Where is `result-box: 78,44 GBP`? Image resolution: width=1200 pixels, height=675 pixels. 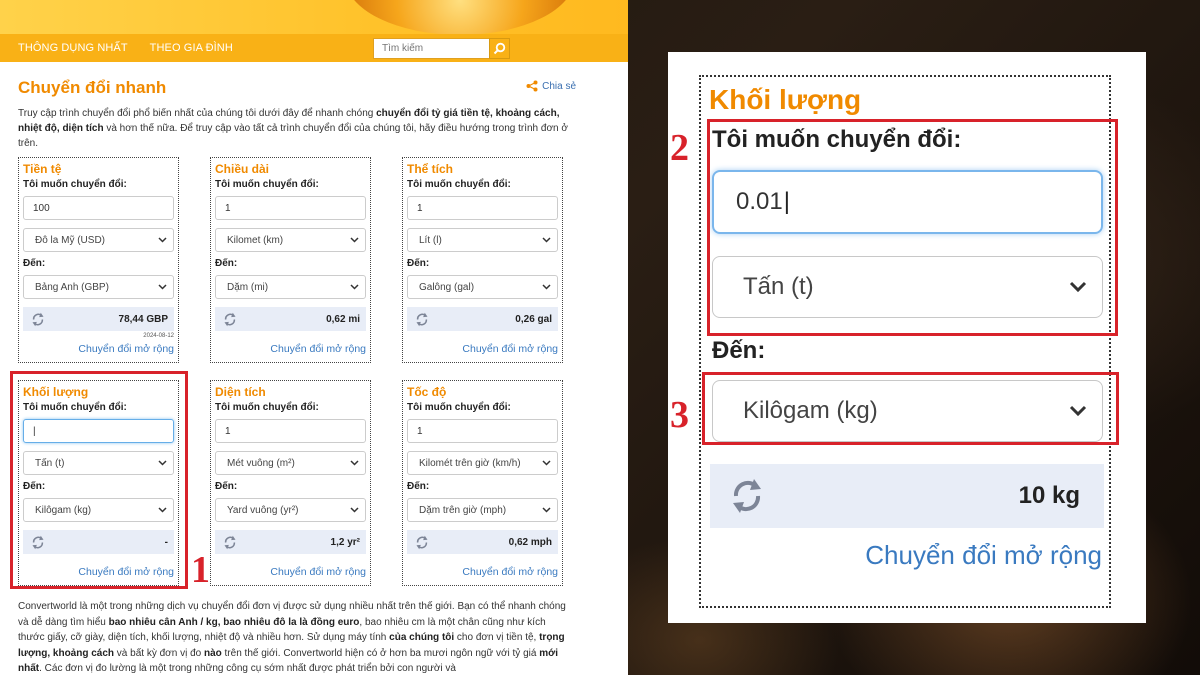
result-box: 78,44 GBP is located at coordinates (98, 319).